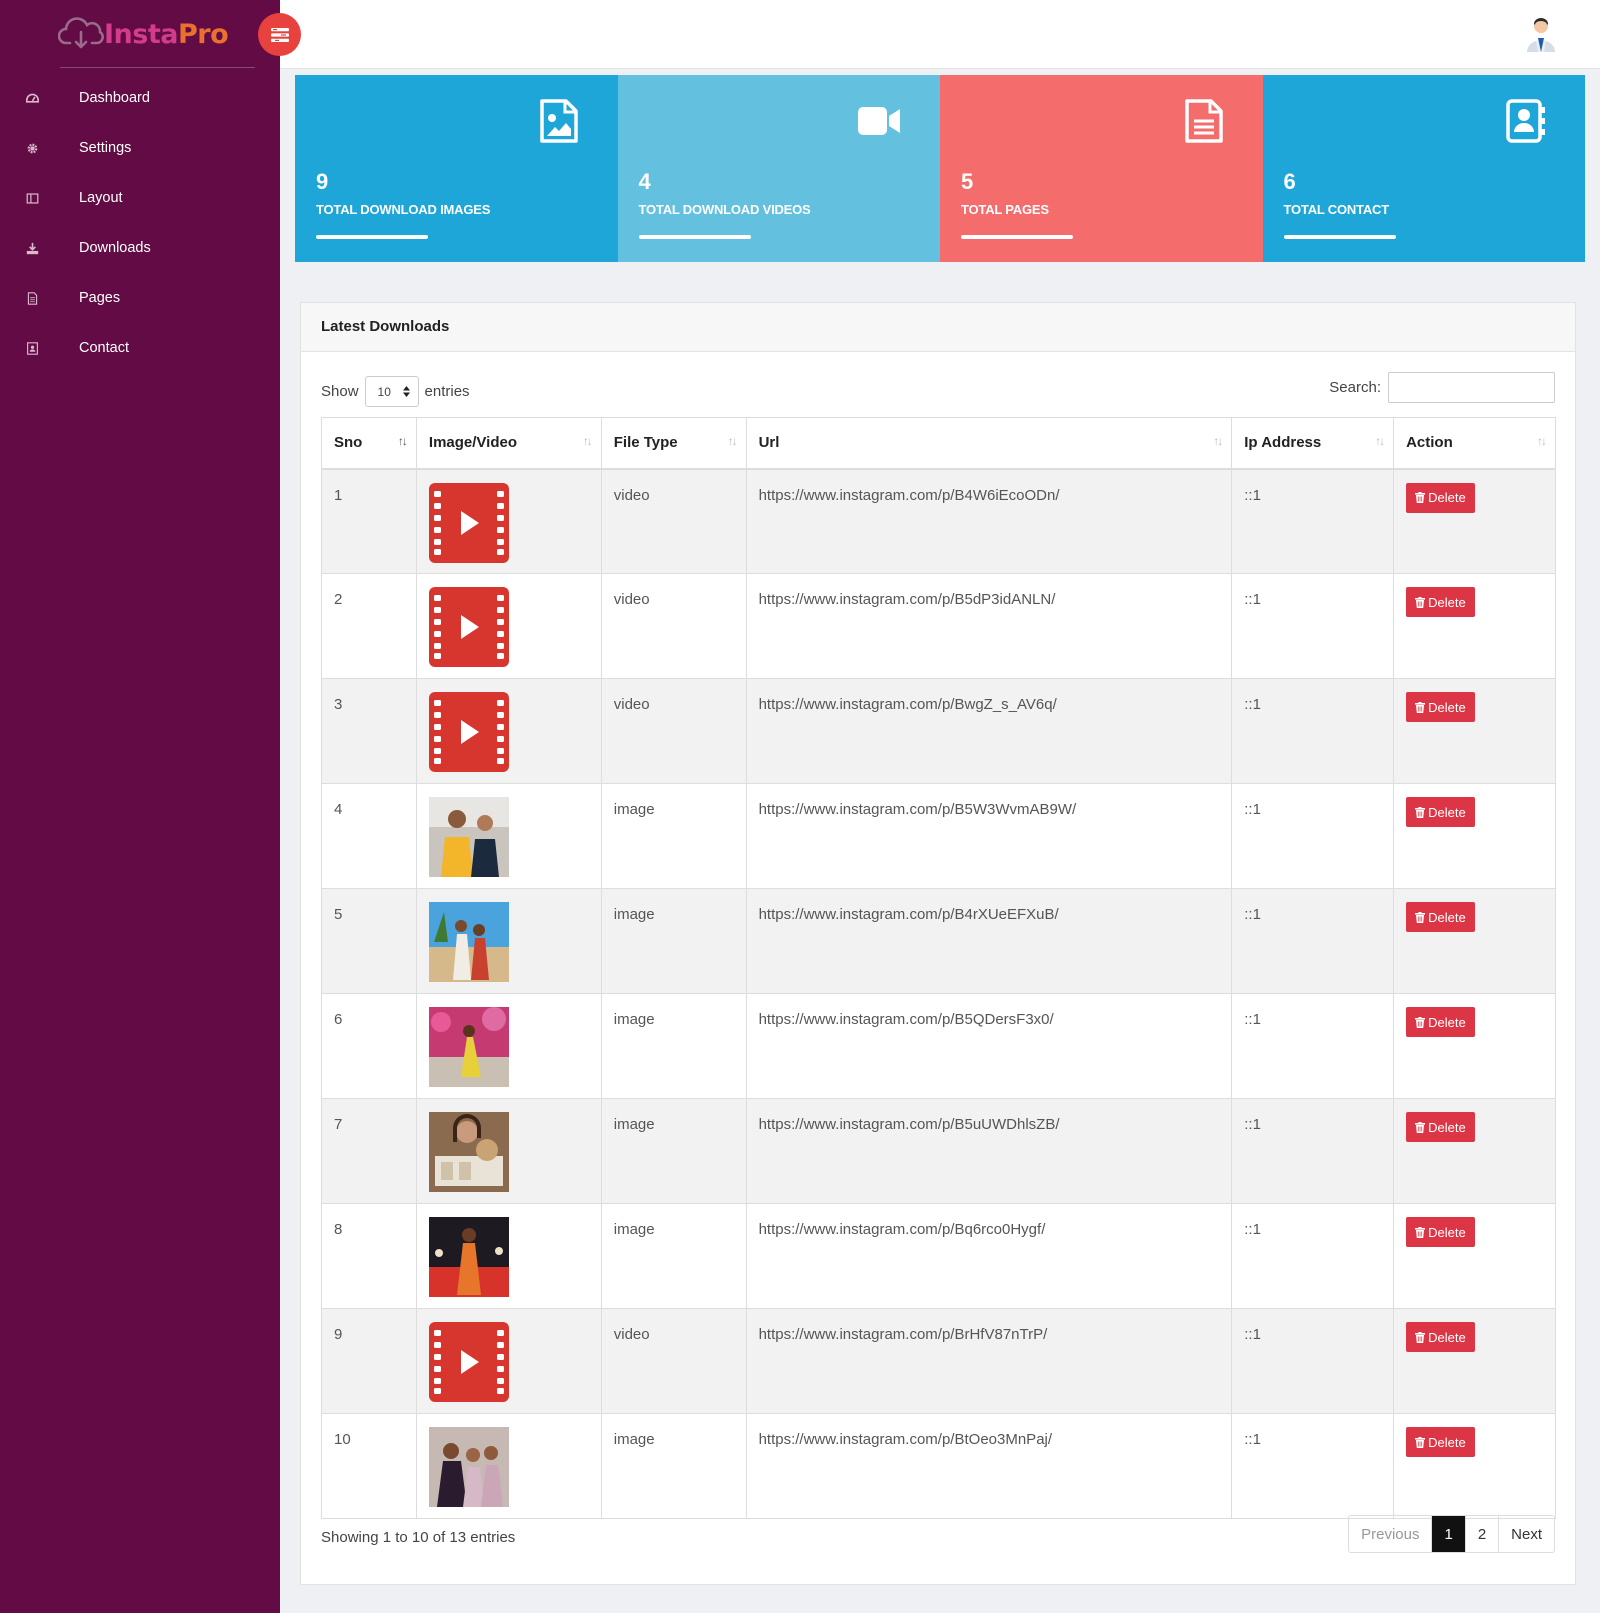 The width and height of the screenshot is (1600, 1613). What do you see at coordinates (778, 168) in the screenshot?
I see `stat-card-videos: 4 TOTAL DOWNLOAD VIDEOS` at bounding box center [778, 168].